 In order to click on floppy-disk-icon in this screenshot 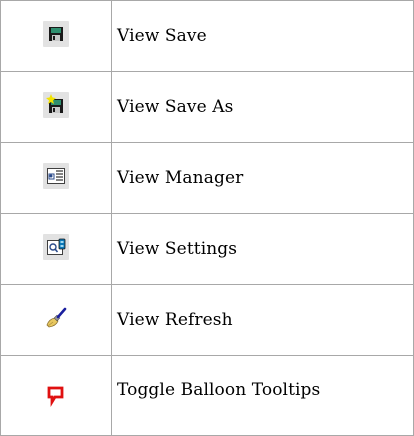, I will do `click(56, 33)`.